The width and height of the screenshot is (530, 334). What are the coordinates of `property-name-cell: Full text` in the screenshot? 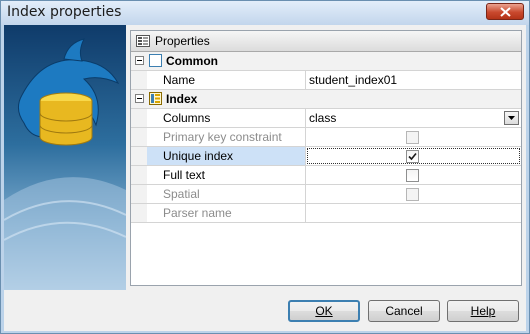 It's located at (226, 175).